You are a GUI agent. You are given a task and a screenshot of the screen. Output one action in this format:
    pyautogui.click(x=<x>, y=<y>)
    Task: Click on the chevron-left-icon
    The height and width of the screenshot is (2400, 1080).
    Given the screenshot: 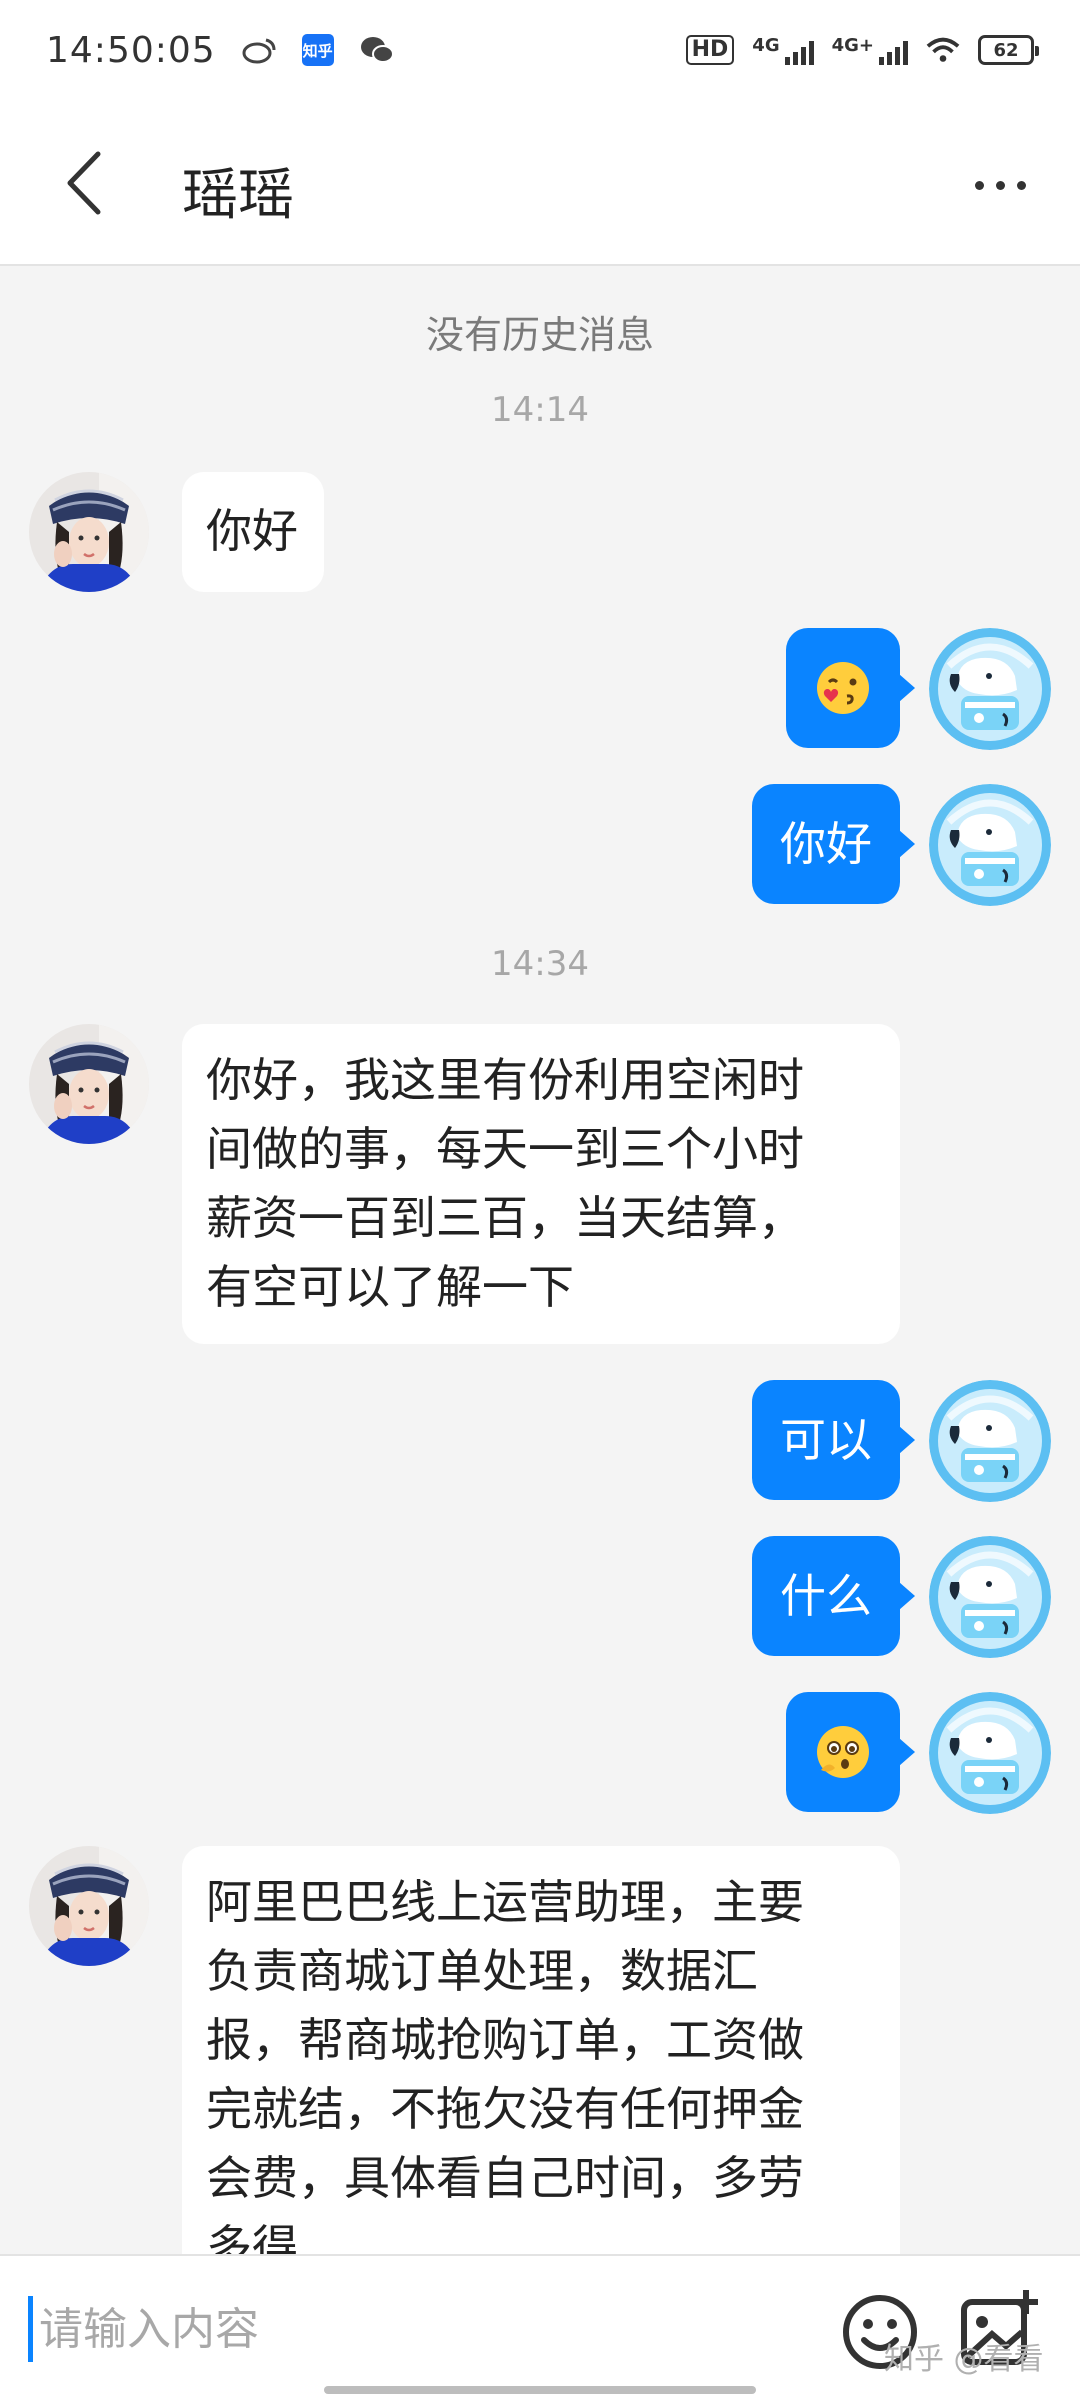 What is the action you would take?
    pyautogui.click(x=84, y=183)
    